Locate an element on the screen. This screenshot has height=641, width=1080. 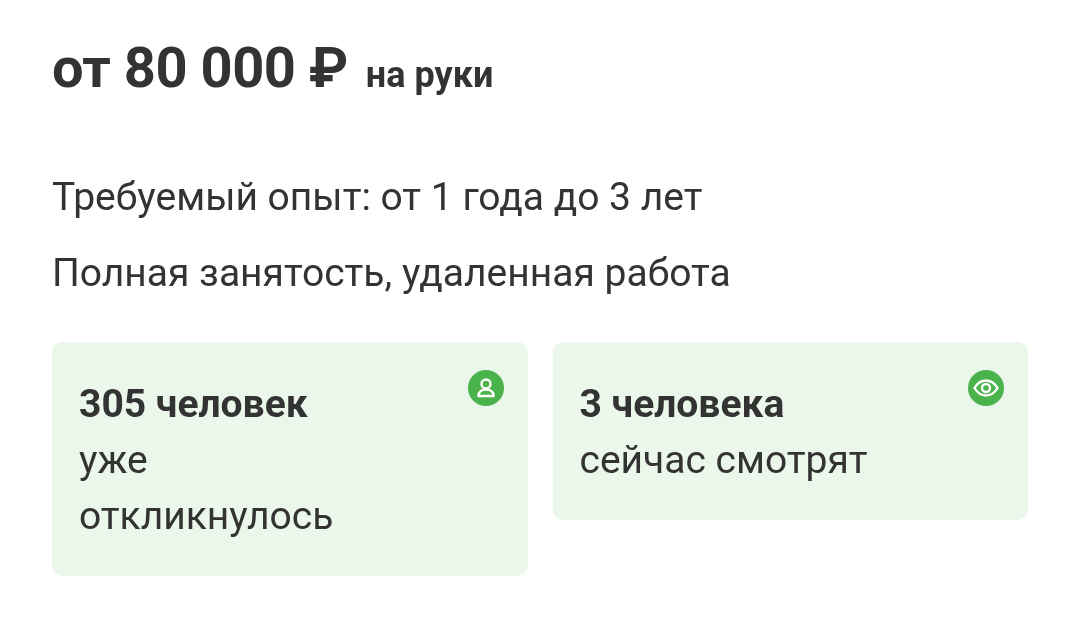
salary-amount: от 80 000 ₽ is located at coordinates (200, 68).